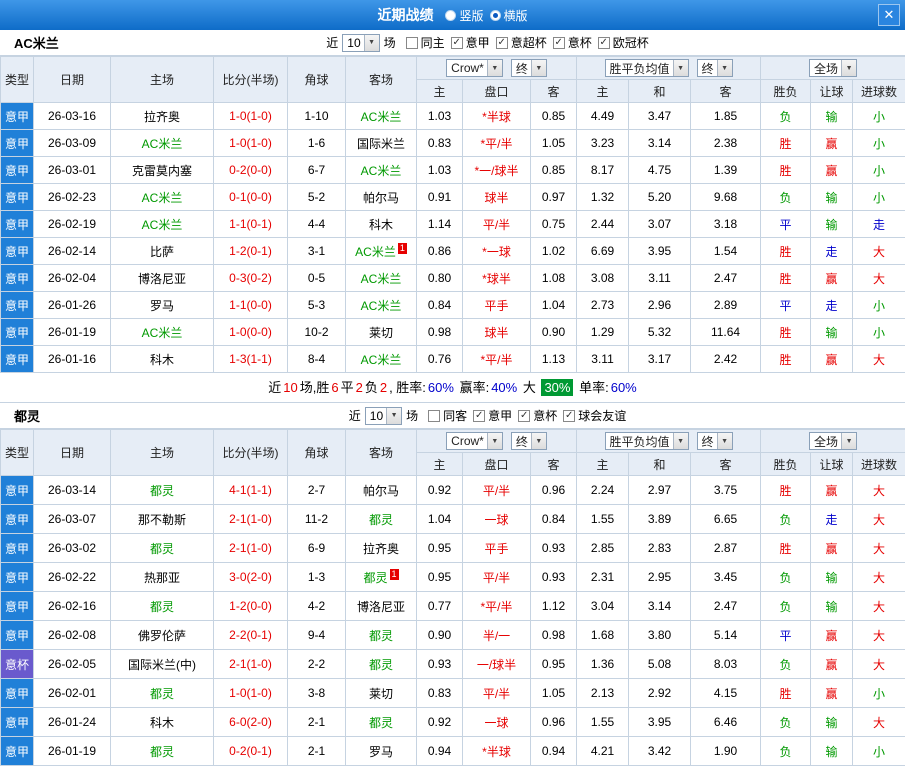  Describe the element at coordinates (447, 415) in the screenshot. I see `filter-checkbox-同客: 同客` at that location.